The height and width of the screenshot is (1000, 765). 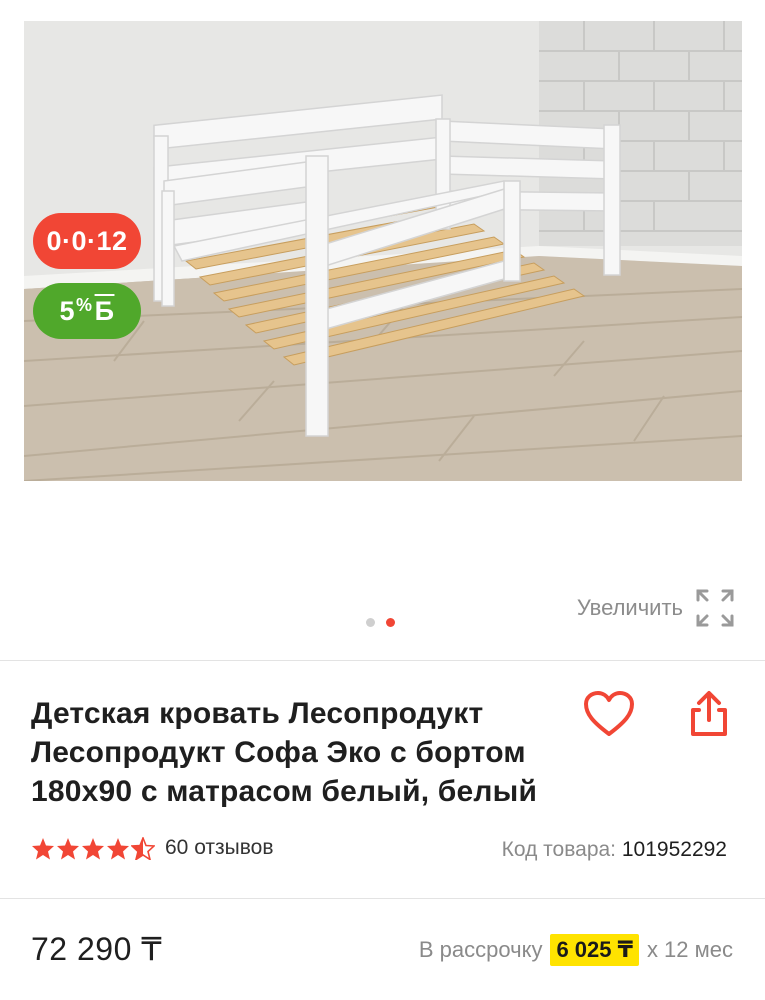 I want to click on heart-icon, so click(x=609, y=713).